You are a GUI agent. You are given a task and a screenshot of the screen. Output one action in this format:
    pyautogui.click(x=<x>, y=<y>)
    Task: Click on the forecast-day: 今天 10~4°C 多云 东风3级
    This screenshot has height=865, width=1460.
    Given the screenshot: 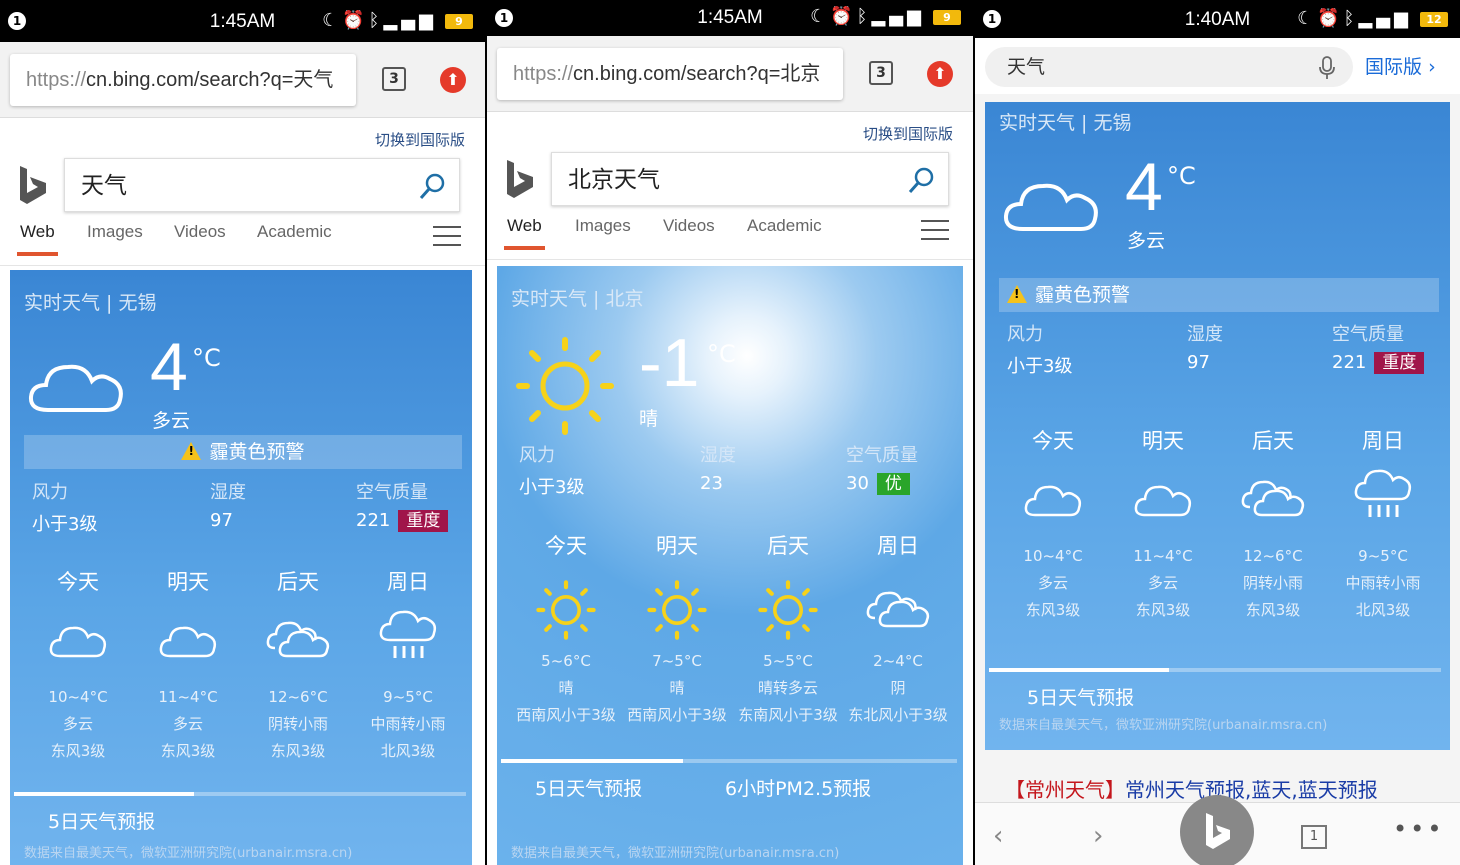 What is the action you would take?
    pyautogui.click(x=78, y=665)
    